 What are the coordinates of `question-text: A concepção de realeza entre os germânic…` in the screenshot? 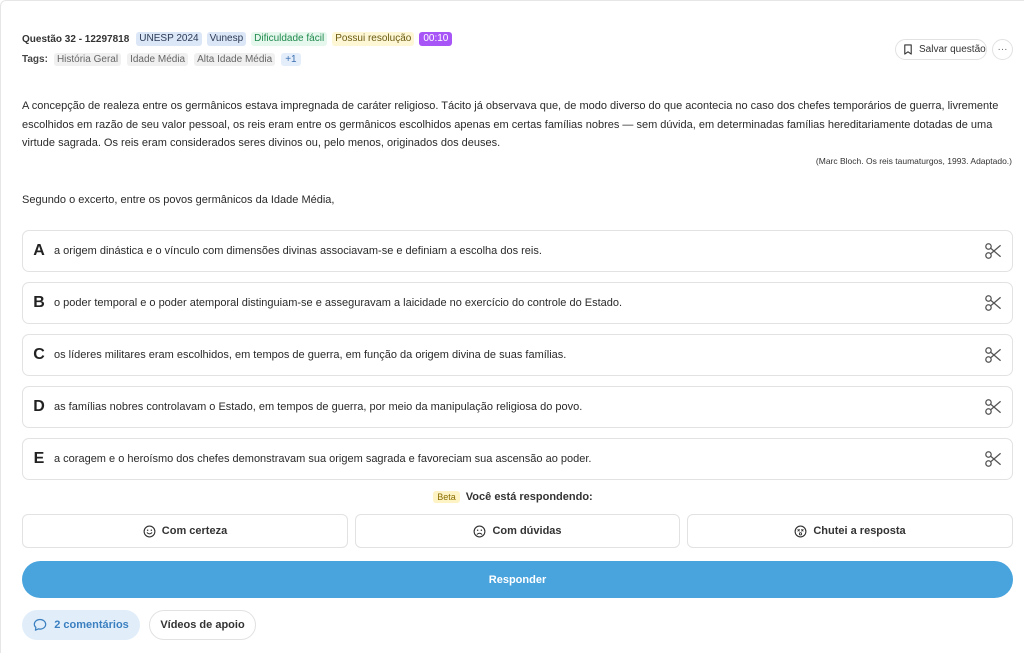 It's located at (510, 124).